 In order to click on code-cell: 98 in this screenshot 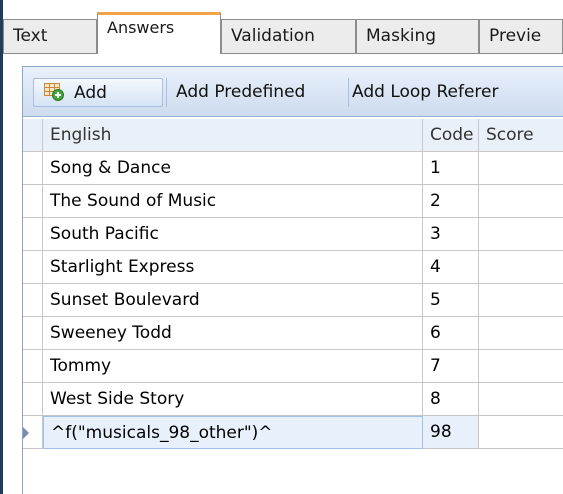, I will do `click(451, 432)`.